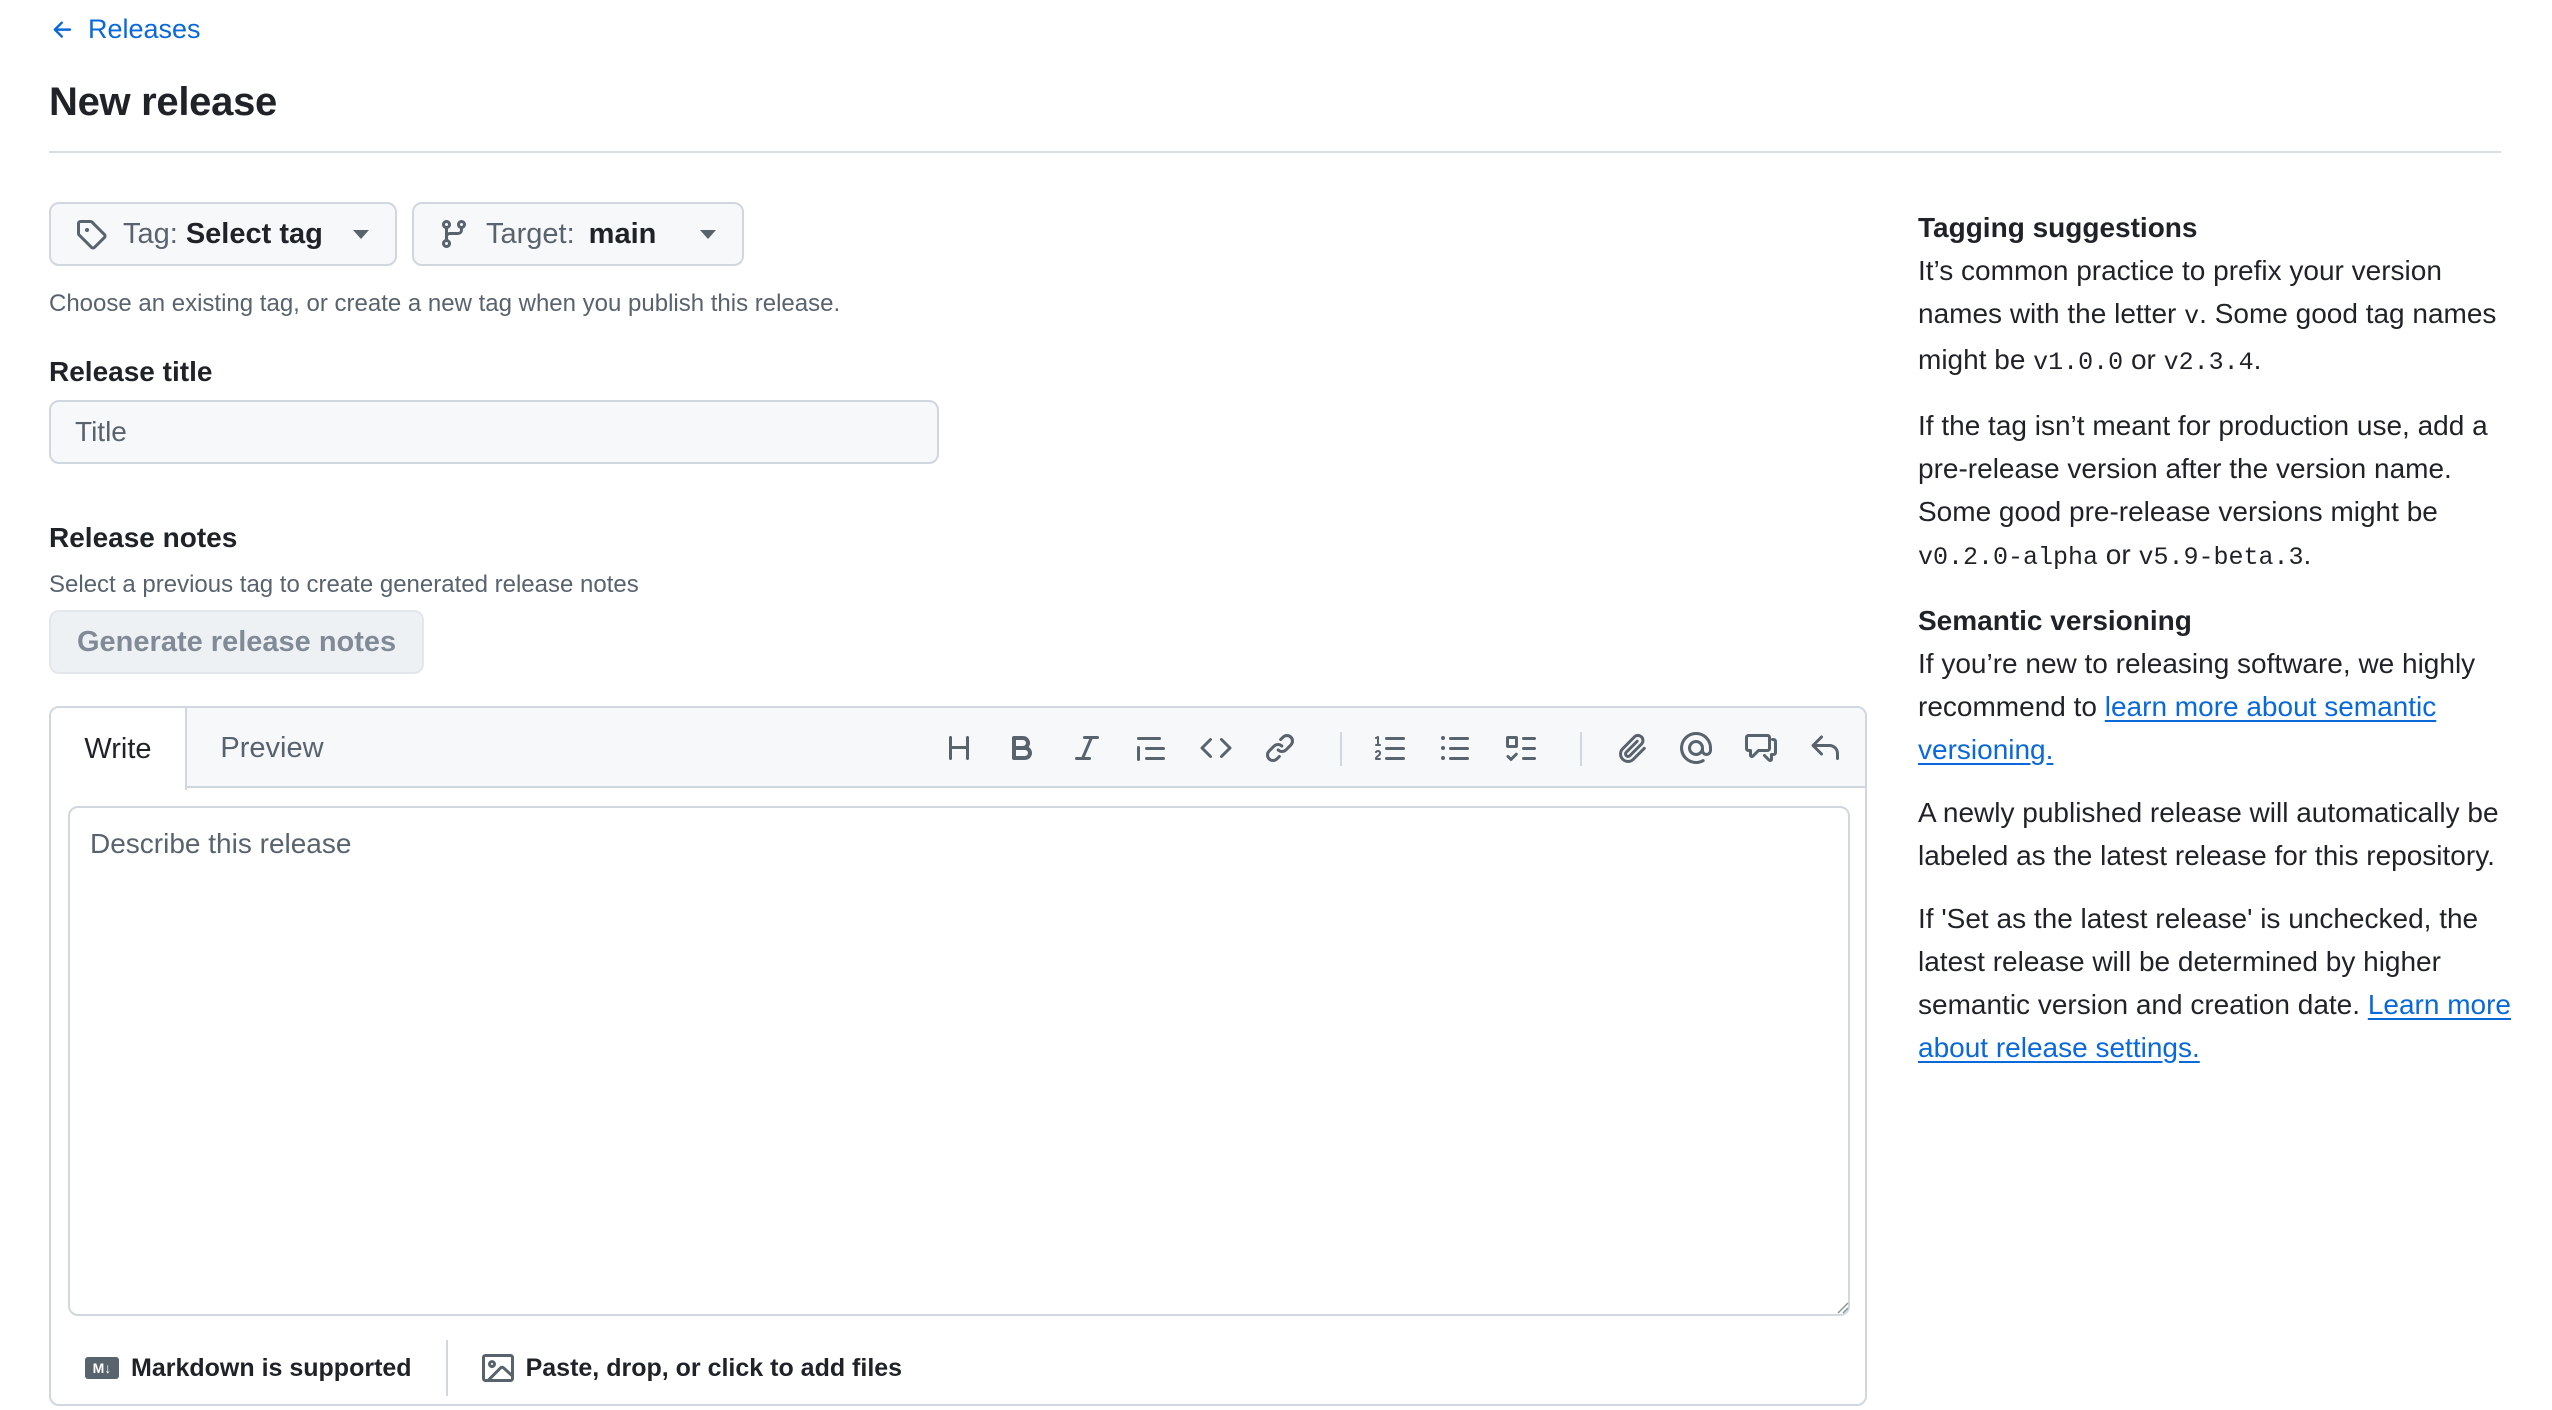 This screenshot has height=1410, width=2552. Describe the element at coordinates (1761, 748) in the screenshot. I see `cross-reference-icon` at that location.